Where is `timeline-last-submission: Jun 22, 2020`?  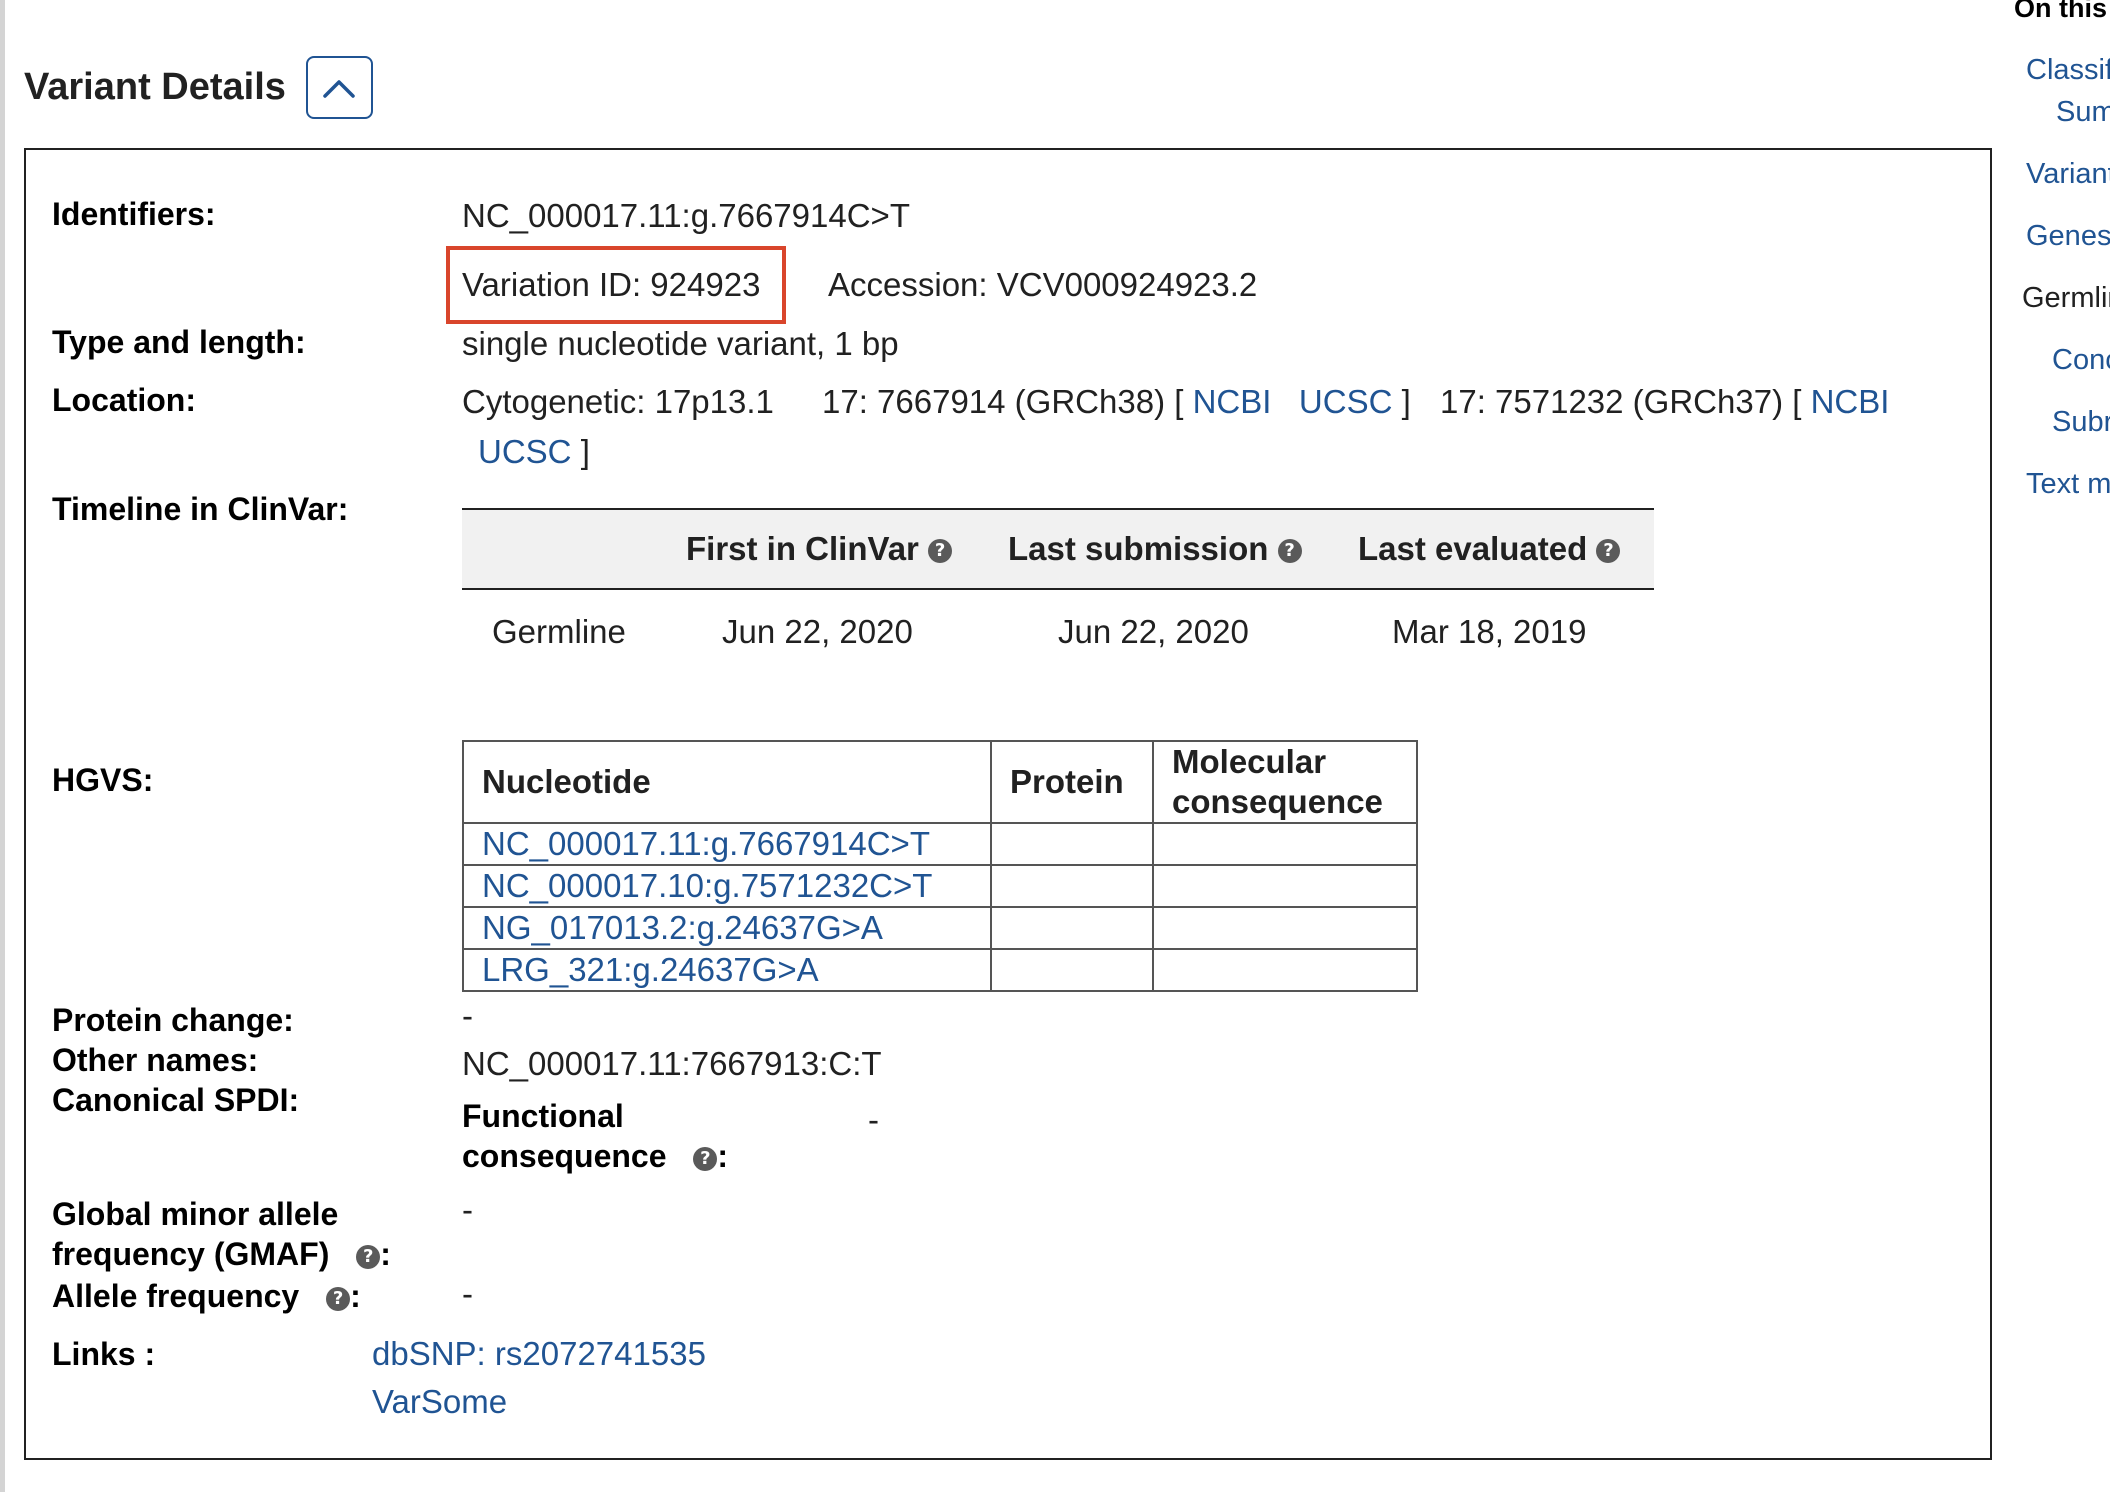
timeline-last-submission: Jun 22, 2020 is located at coordinates (1153, 631).